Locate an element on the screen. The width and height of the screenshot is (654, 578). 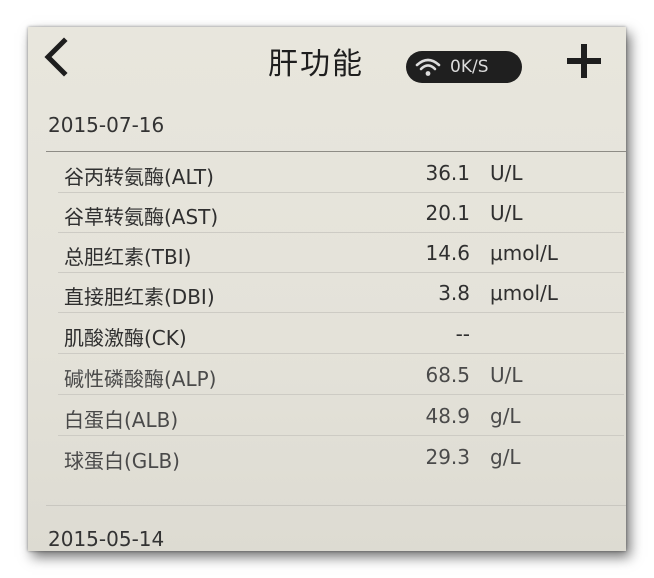
add-record-button is located at coordinates (584, 61).